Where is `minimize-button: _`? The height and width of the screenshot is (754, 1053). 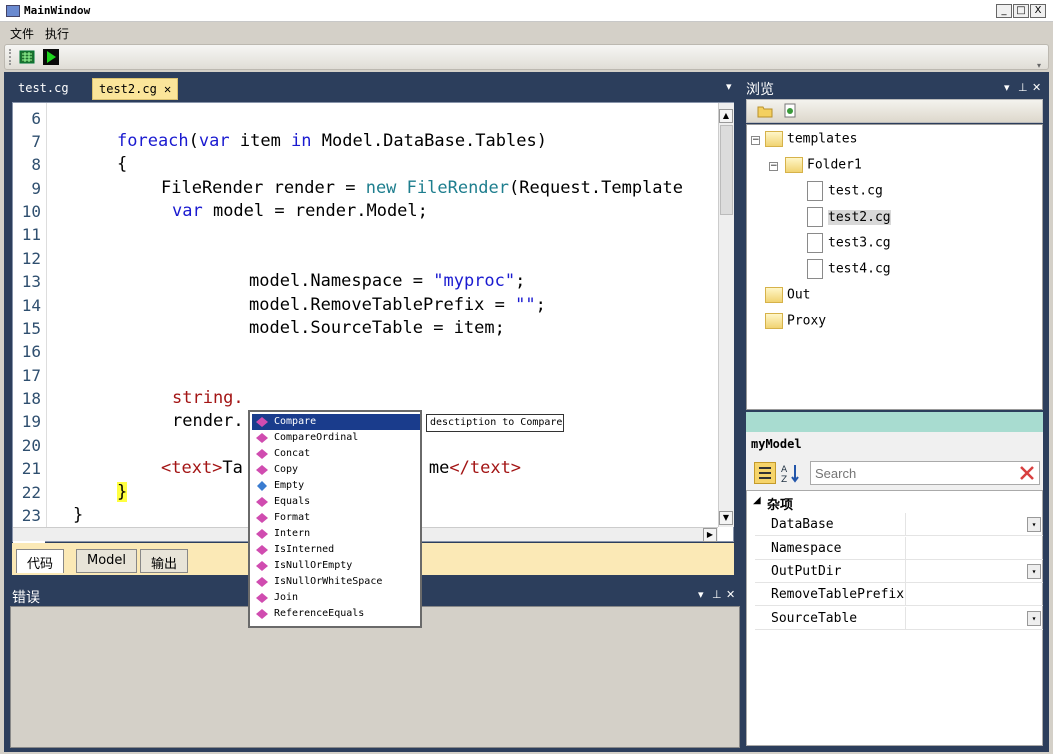
minimize-button: _ is located at coordinates (1004, 11).